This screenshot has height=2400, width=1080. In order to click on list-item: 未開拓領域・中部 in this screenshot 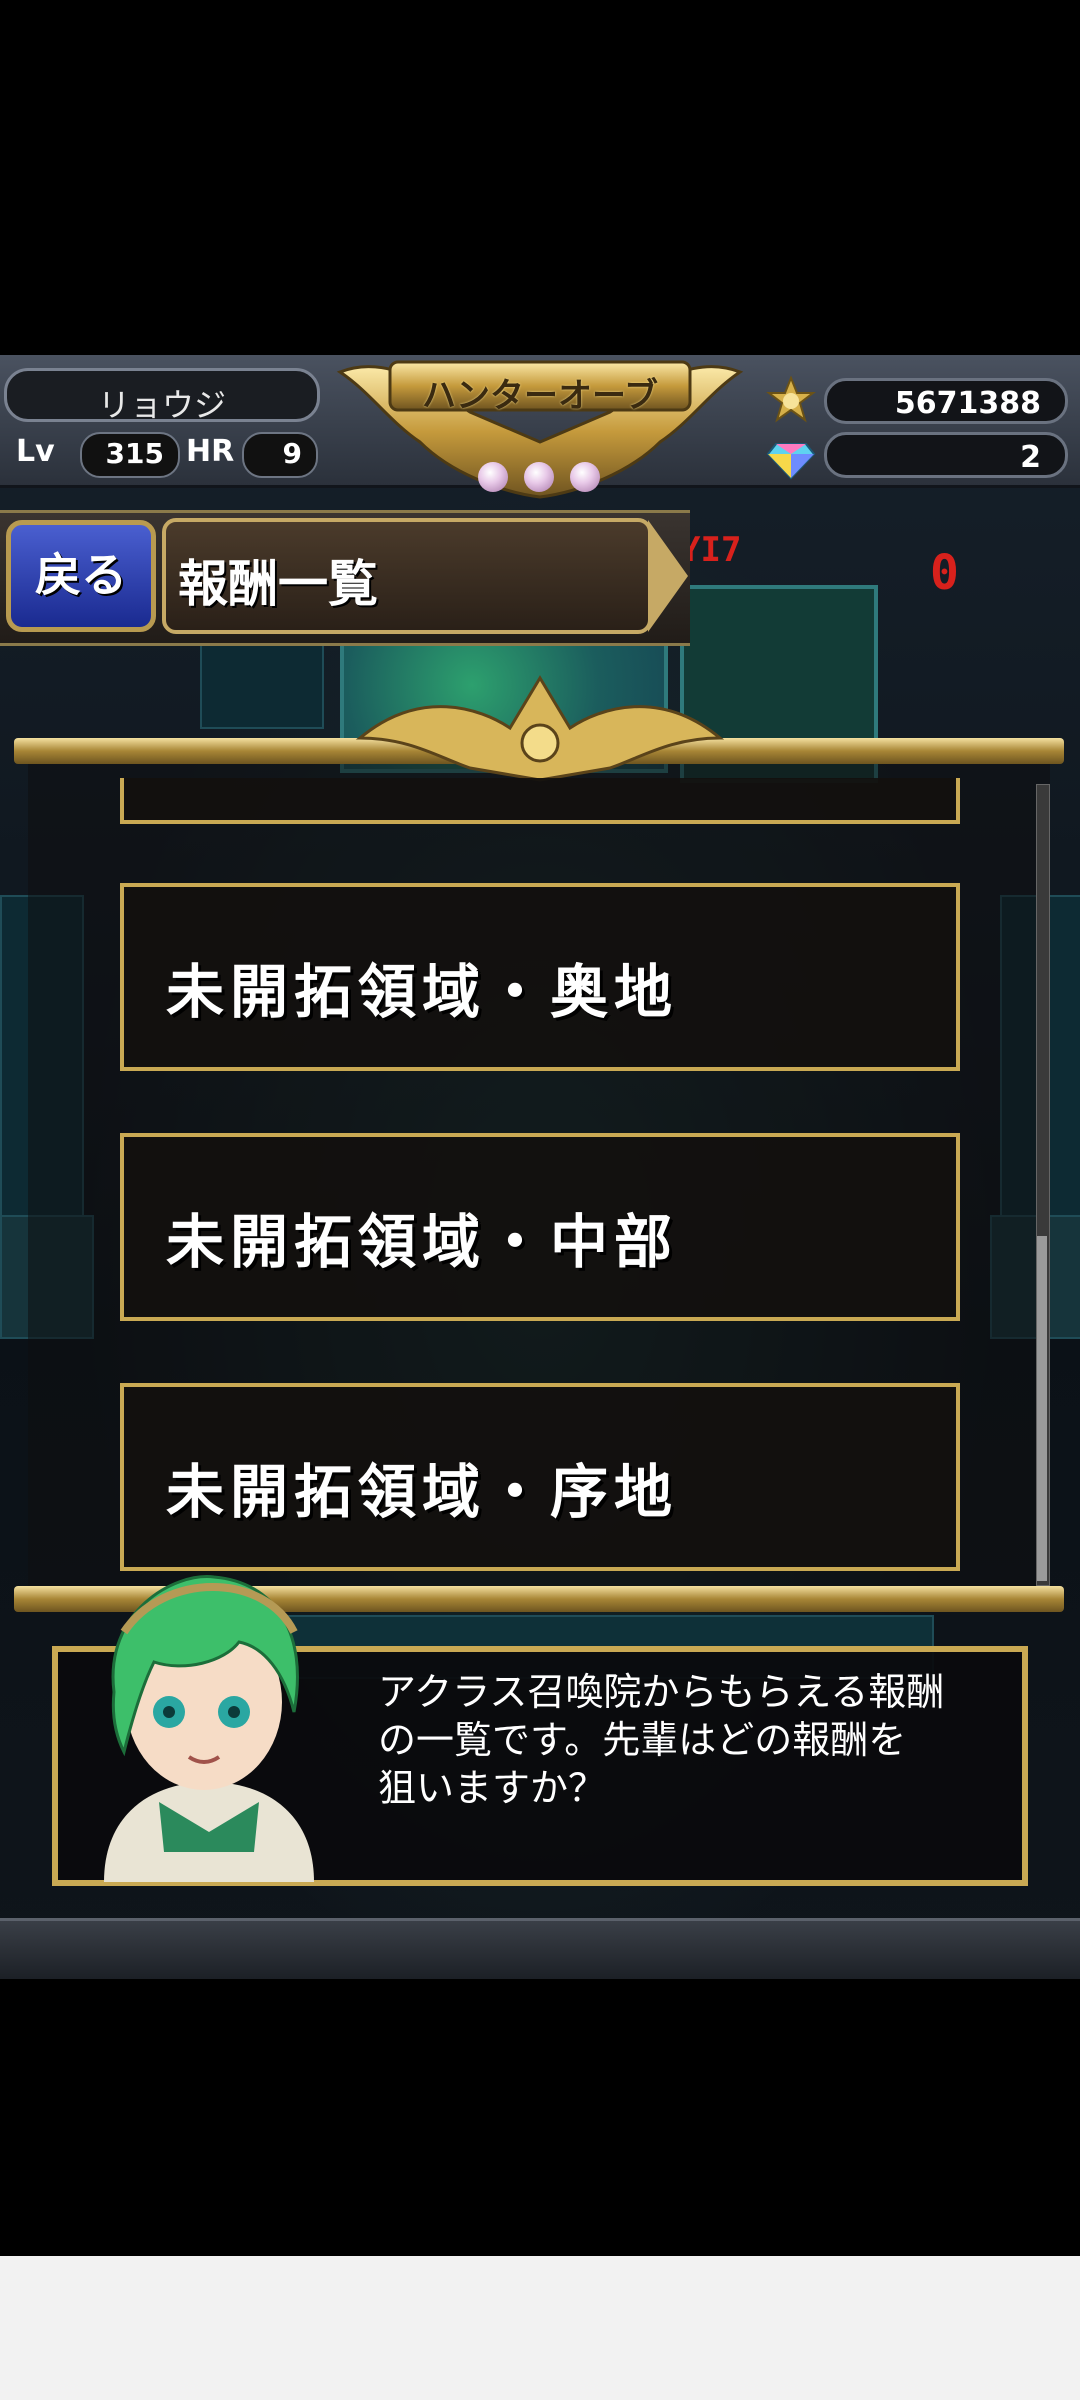, I will do `click(540, 1227)`.